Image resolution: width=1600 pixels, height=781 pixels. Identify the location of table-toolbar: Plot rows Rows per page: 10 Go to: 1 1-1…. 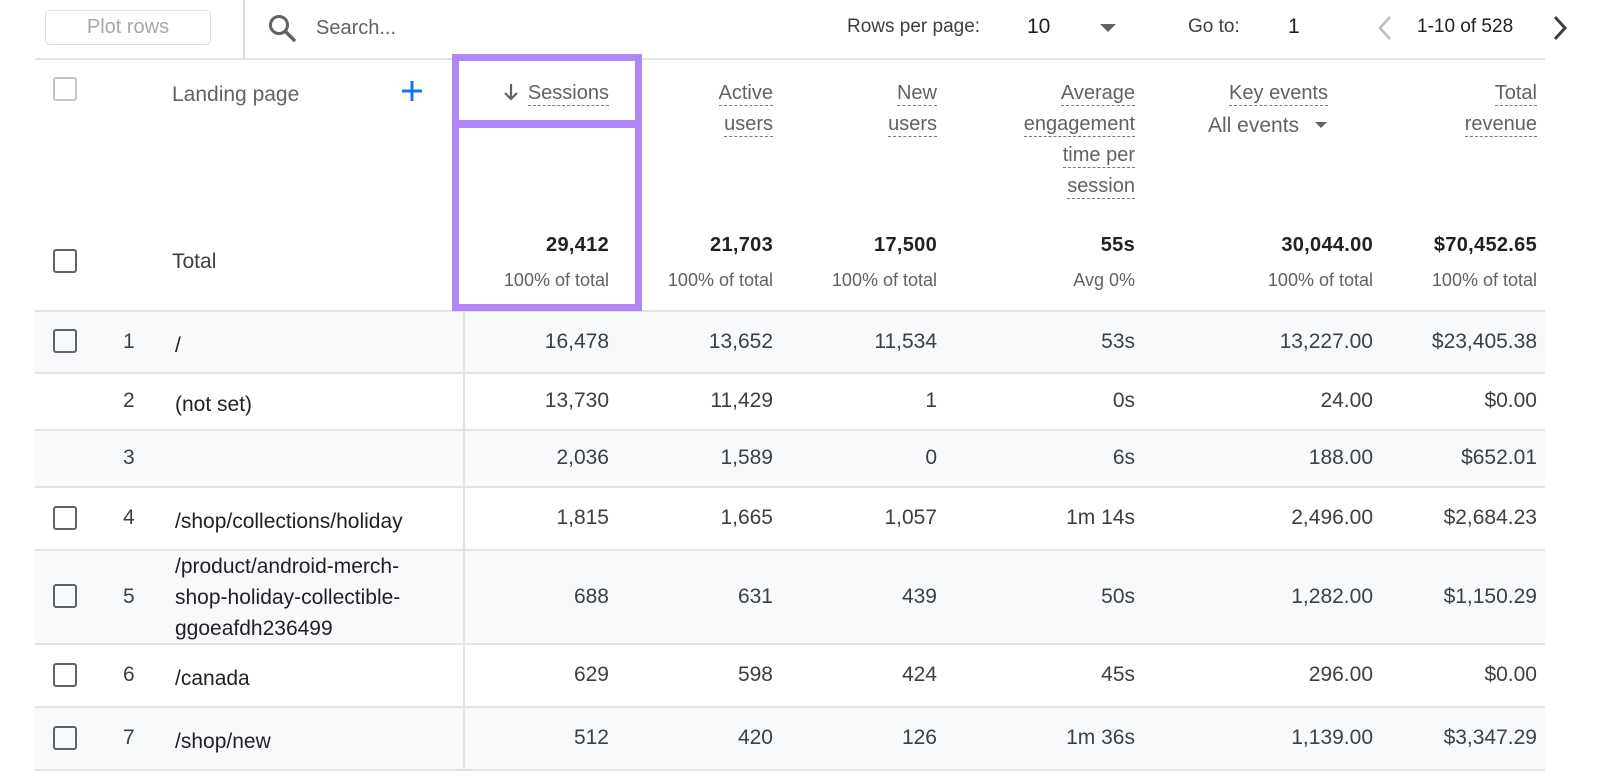
(800, 29).